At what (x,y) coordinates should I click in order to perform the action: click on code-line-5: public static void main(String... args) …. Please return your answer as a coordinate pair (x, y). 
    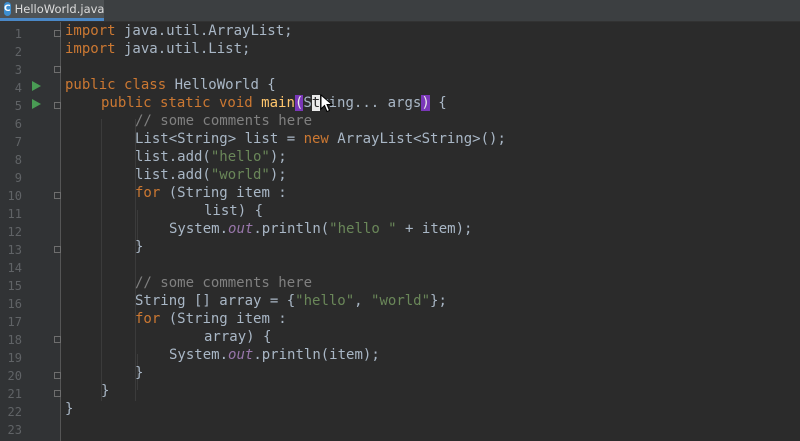
    Looking at the image, I should click on (274, 103).